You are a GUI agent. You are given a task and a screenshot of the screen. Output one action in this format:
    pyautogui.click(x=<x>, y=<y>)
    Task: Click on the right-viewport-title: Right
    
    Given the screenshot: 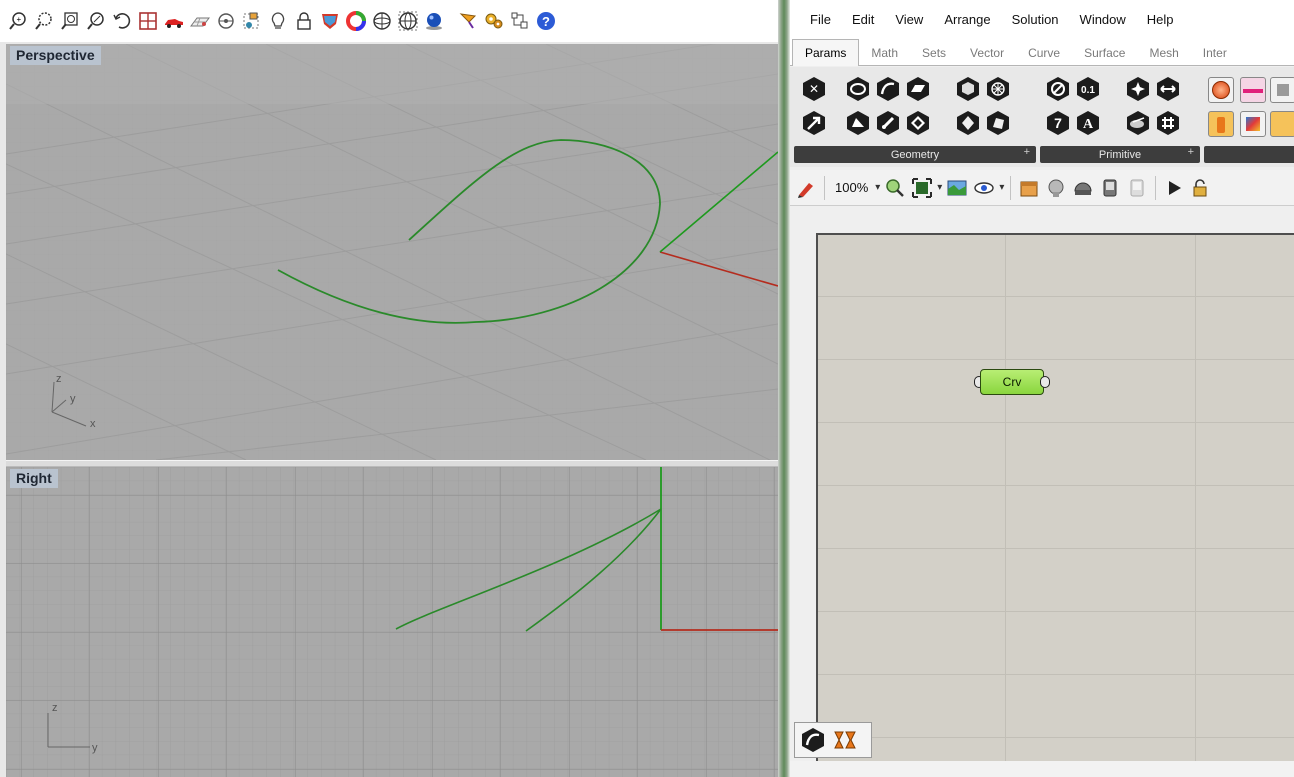 What is the action you would take?
    pyautogui.click(x=34, y=478)
    